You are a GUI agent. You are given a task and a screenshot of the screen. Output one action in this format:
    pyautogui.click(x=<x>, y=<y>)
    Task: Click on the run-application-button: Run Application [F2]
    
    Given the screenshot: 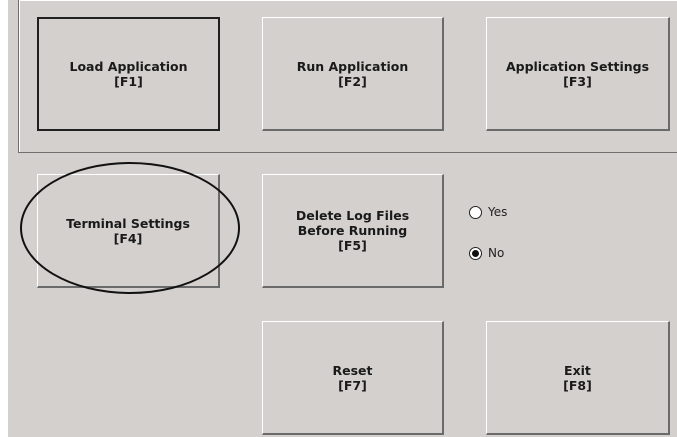 What is the action you would take?
    pyautogui.click(x=353, y=74)
    